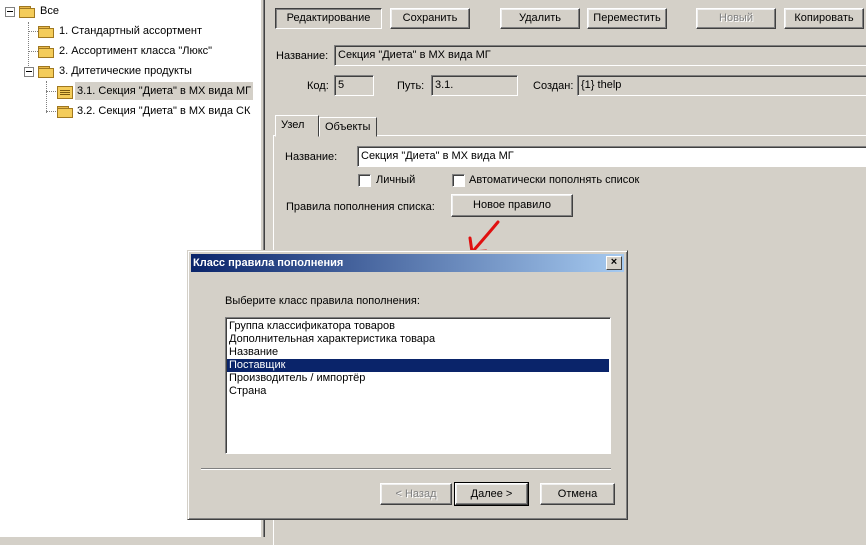 This screenshot has height=545, width=866. Describe the element at coordinates (328, 18) in the screenshot. I see `edit-button: Редактирование` at that location.